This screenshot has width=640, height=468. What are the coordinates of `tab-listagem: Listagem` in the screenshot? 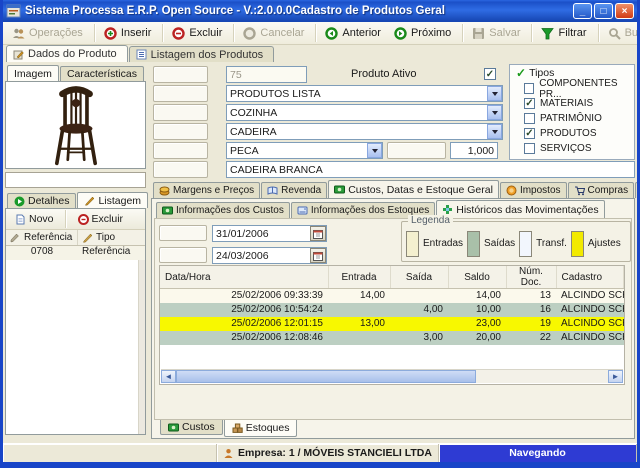 It's located at (113, 200).